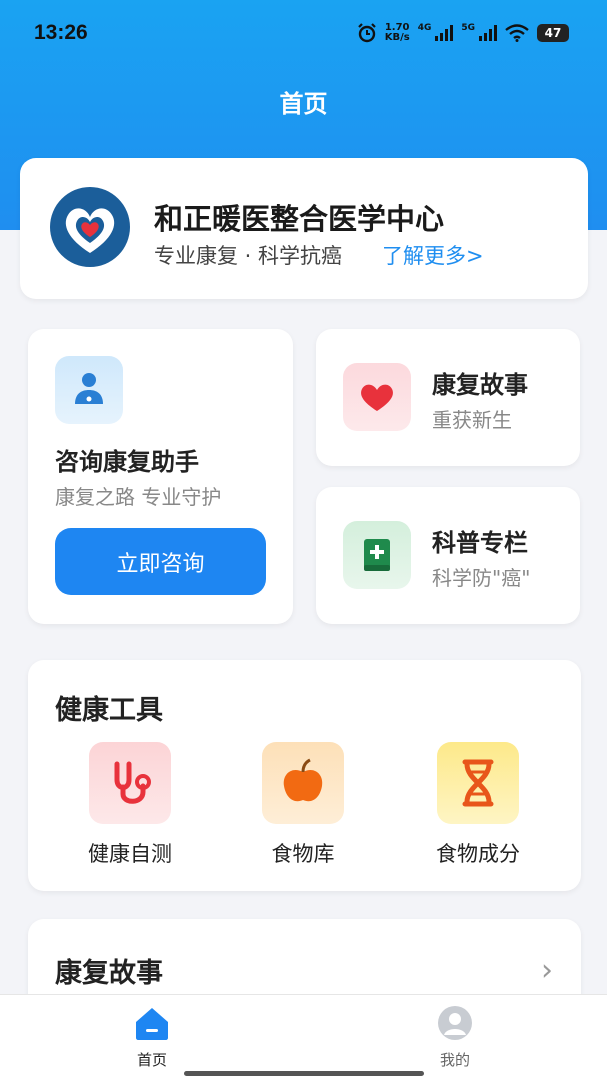 The width and height of the screenshot is (607, 1080). I want to click on user-icon, so click(455, 1023).